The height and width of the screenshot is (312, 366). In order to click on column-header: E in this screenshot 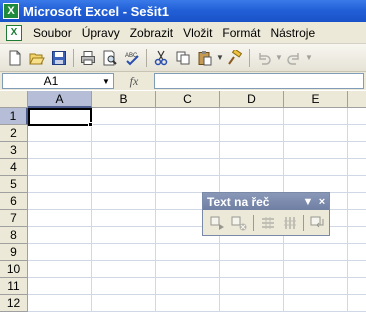, I will do `click(316, 99)`.